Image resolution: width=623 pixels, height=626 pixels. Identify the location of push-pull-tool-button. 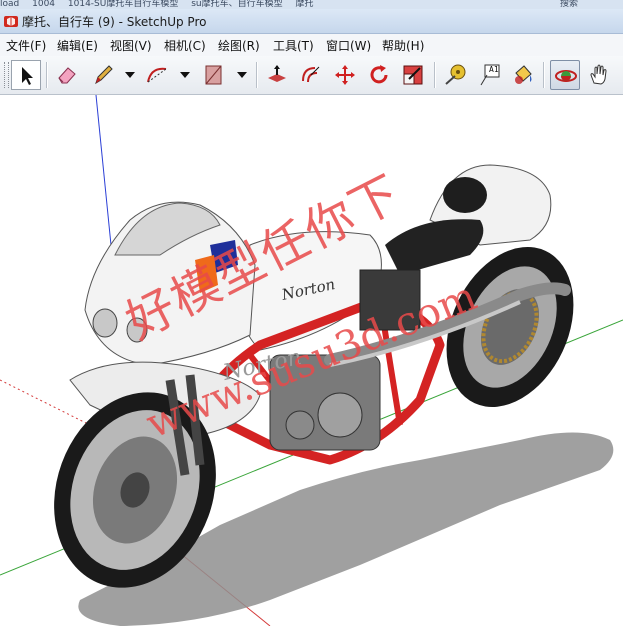
(277, 75).